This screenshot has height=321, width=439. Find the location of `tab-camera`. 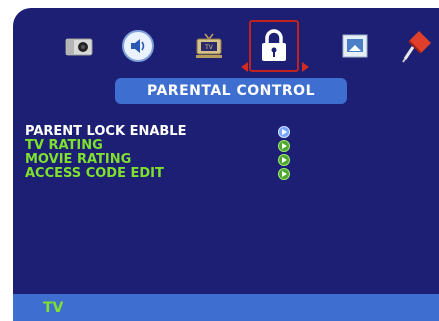

tab-camera is located at coordinates (79, 46).